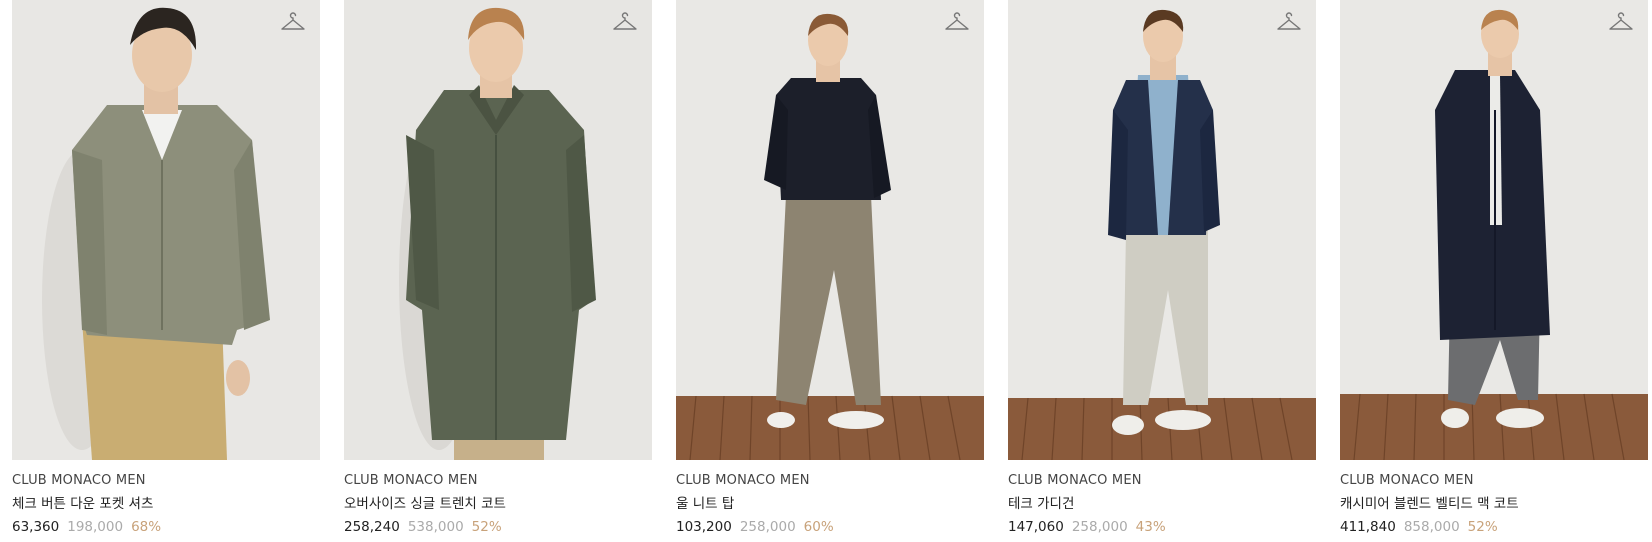  I want to click on discount-rate: 60%, so click(818, 527).